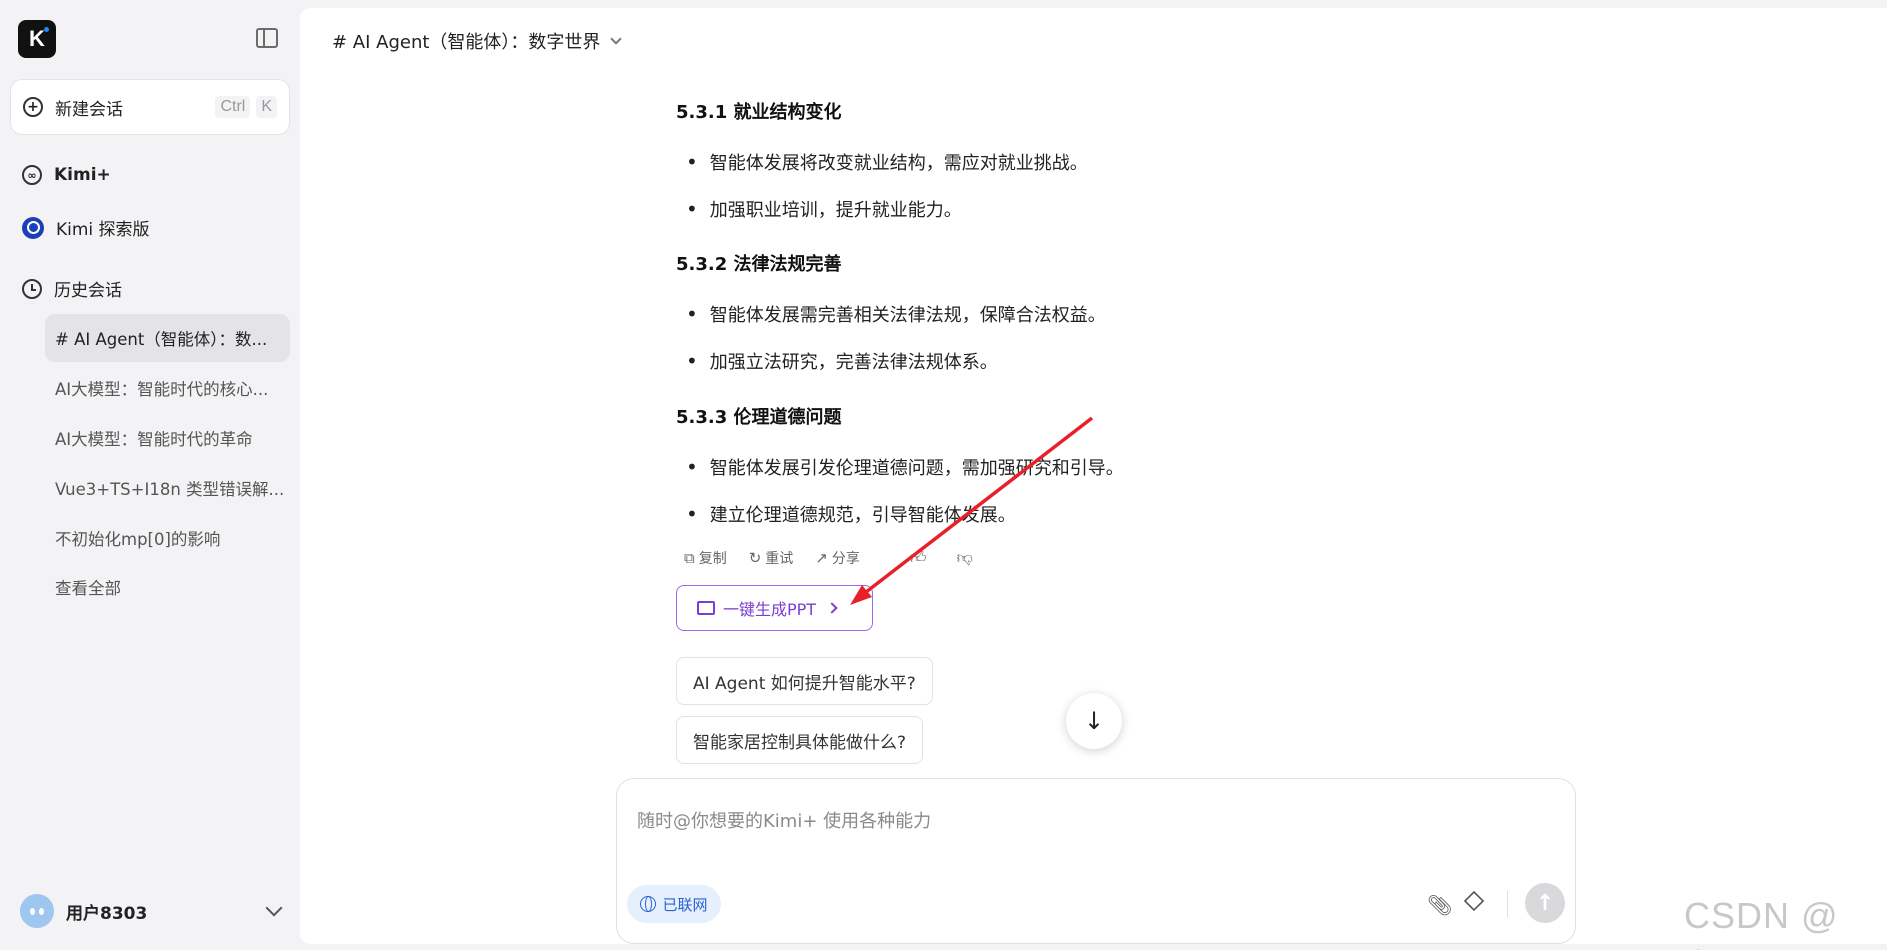 Image resolution: width=1887 pixels, height=950 pixels. I want to click on list-item: 加强立法研究，完善法律法规体系。, so click(842, 361).